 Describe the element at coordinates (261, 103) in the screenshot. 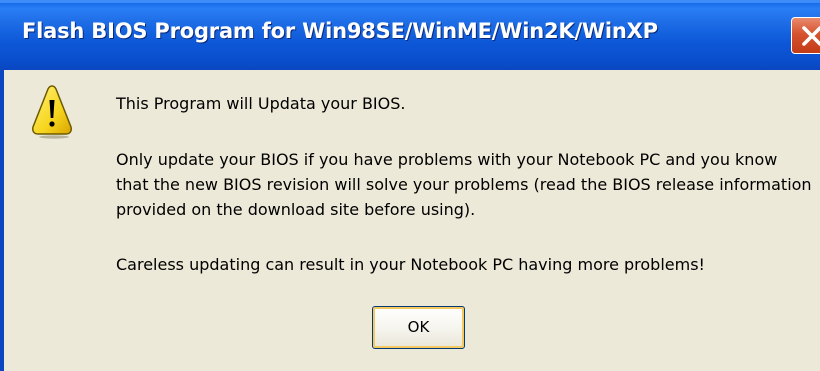

I see `message-intro: This Program will Updata your BIOS.` at that location.